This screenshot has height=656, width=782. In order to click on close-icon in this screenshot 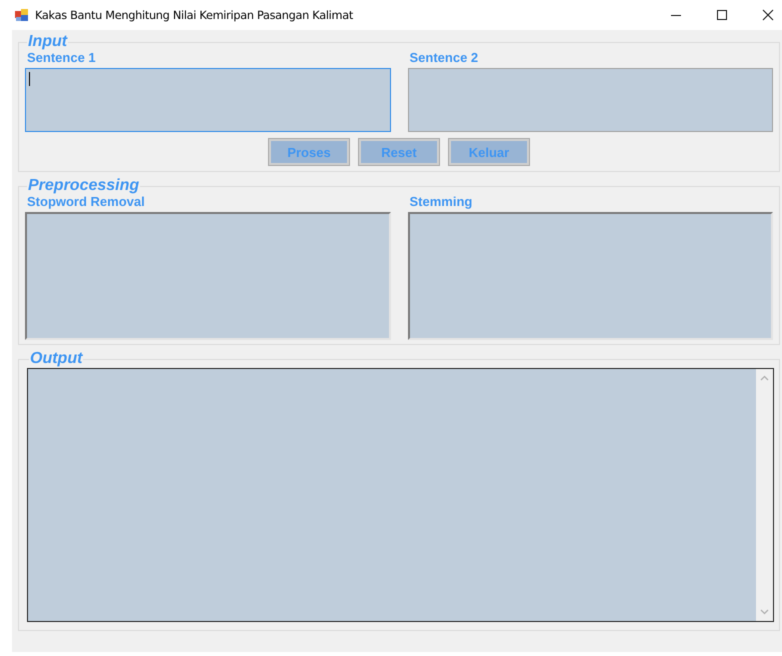, I will do `click(768, 15)`.